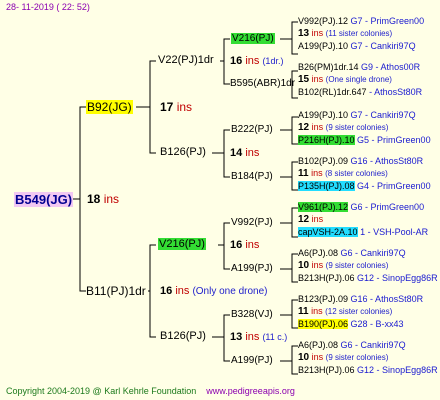 The height and width of the screenshot is (400, 440). What do you see at coordinates (383, 46) in the screenshot?
I see `g5-source-b: G7 - Cankiri97Q` at bounding box center [383, 46].